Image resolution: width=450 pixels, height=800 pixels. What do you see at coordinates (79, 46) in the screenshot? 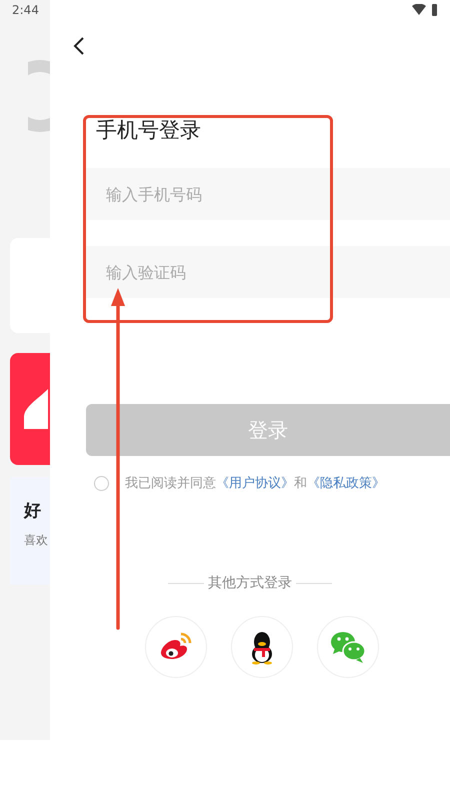
I see `back-icon` at bounding box center [79, 46].